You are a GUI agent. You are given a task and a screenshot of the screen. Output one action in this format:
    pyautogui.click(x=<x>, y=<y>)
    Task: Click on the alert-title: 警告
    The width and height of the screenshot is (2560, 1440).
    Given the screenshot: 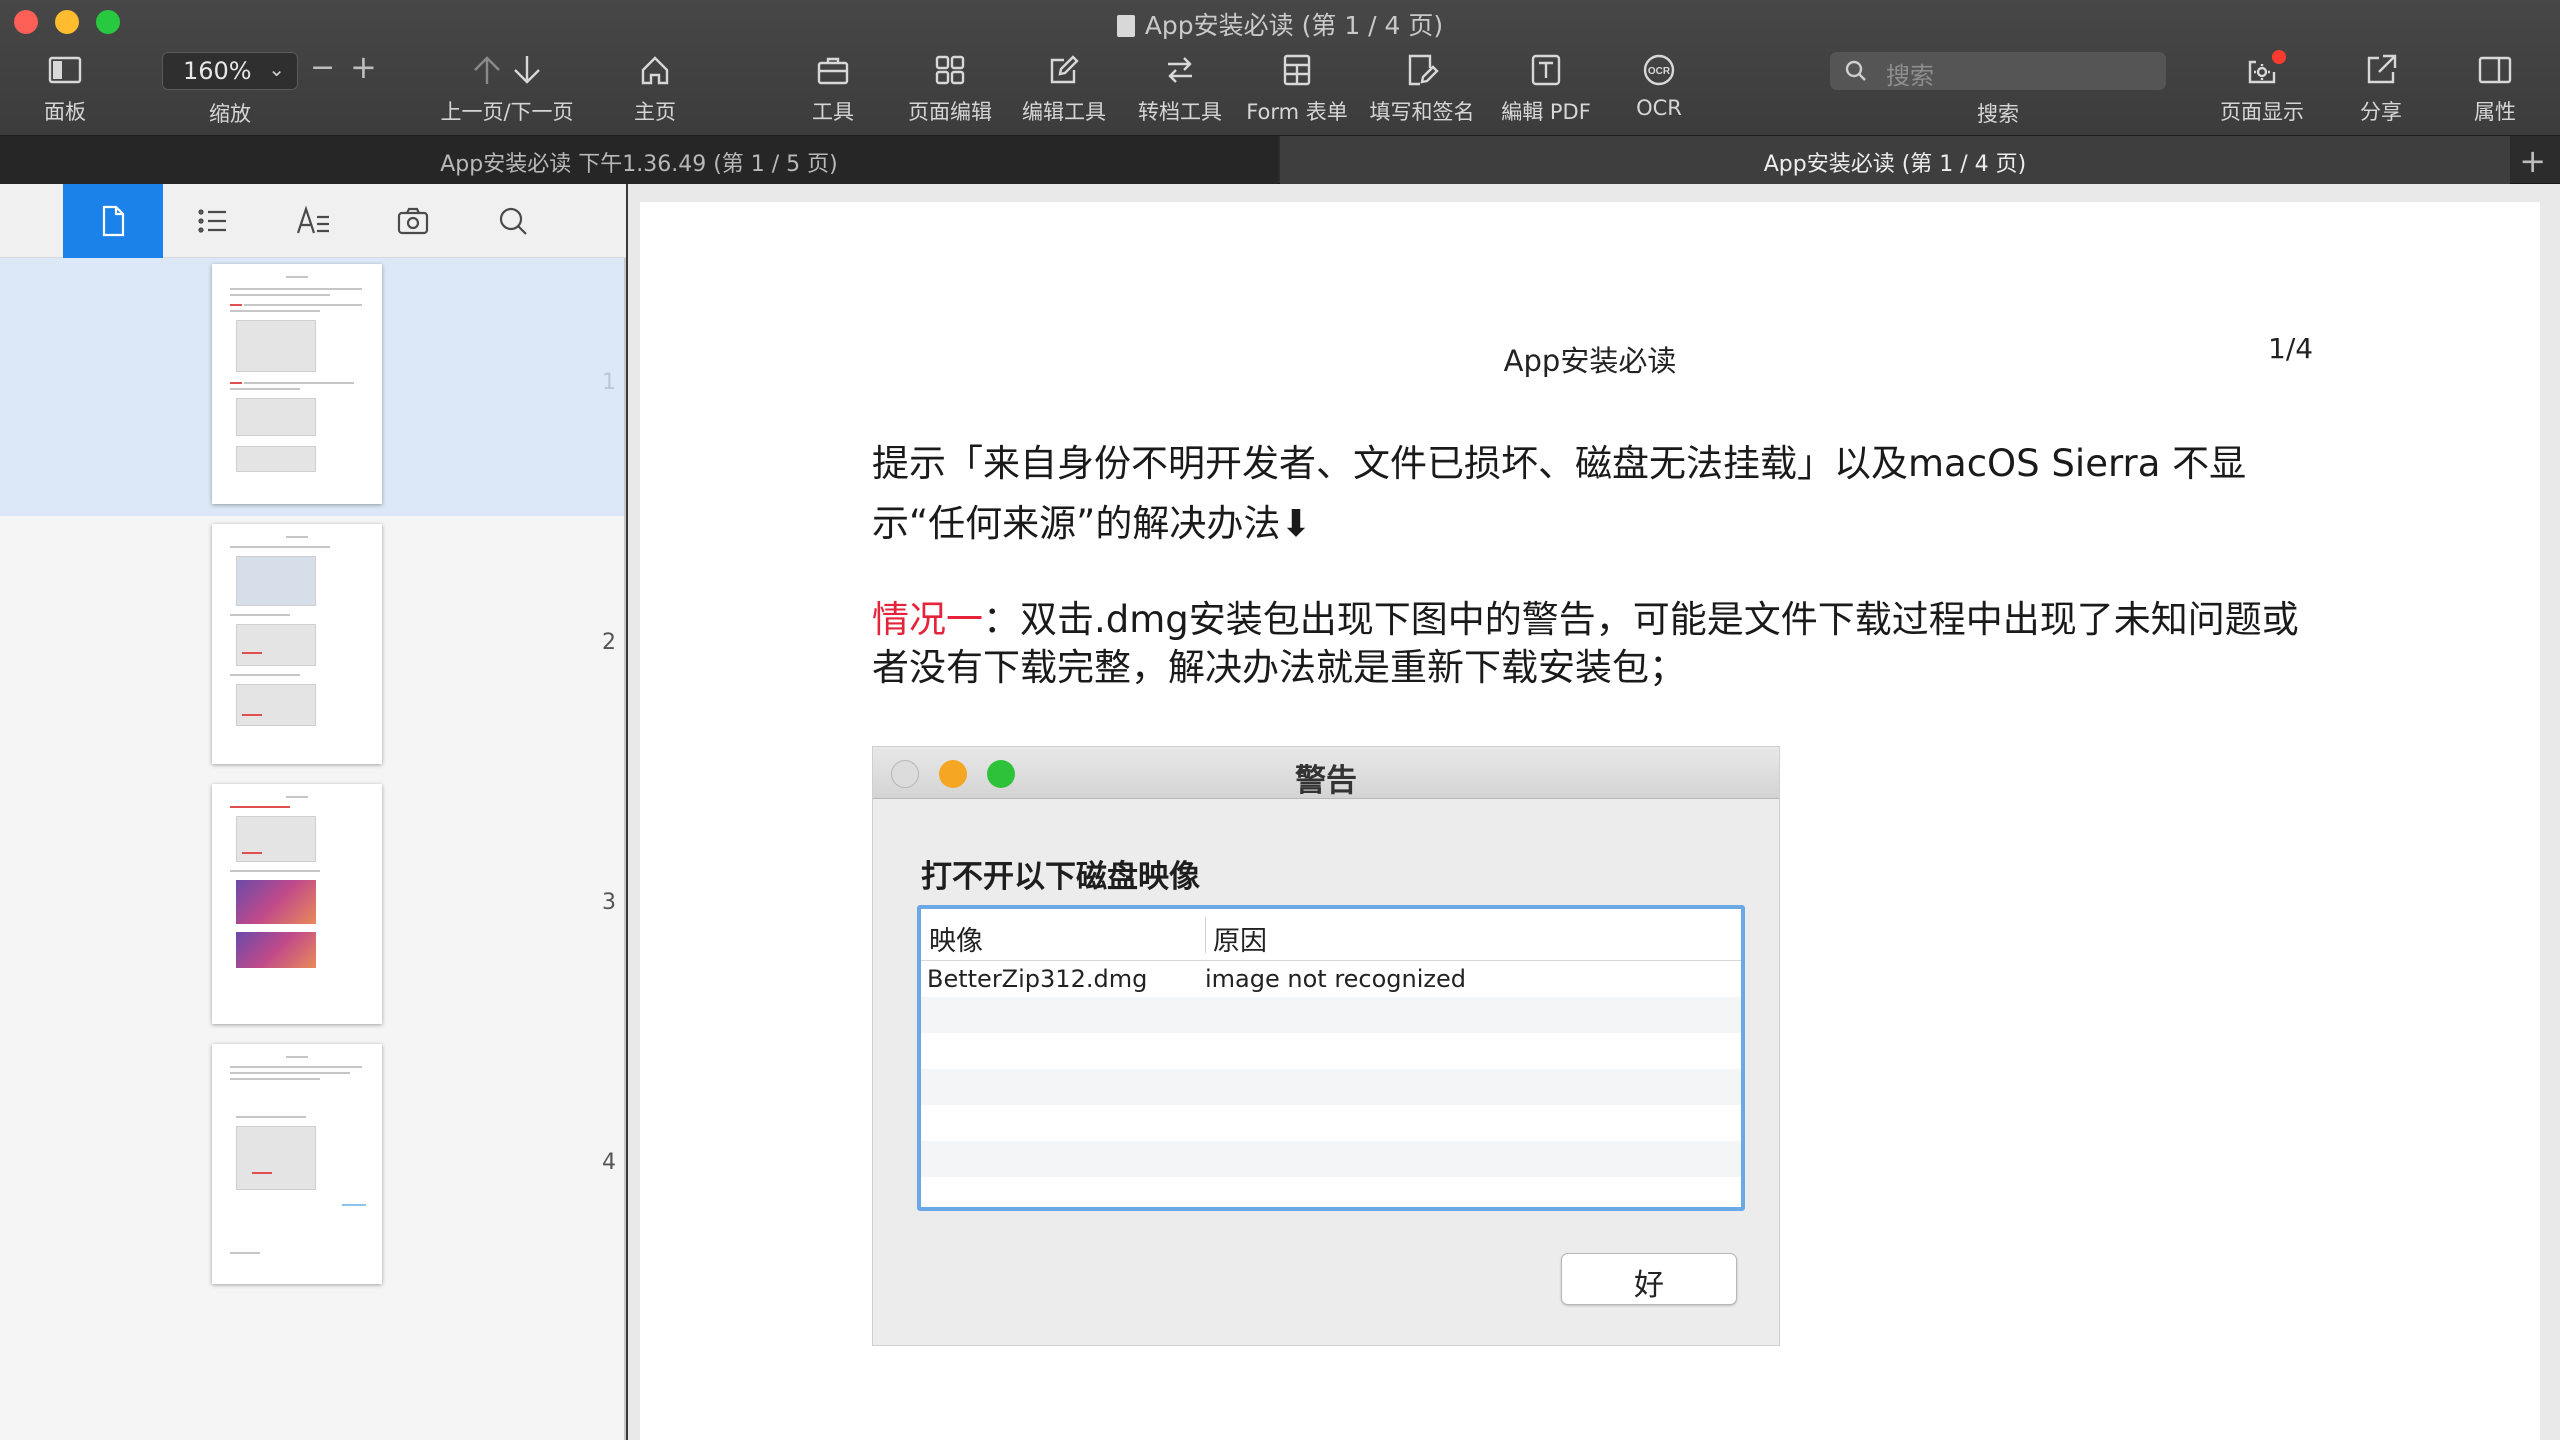 What is the action you would take?
    pyautogui.click(x=1326, y=781)
    